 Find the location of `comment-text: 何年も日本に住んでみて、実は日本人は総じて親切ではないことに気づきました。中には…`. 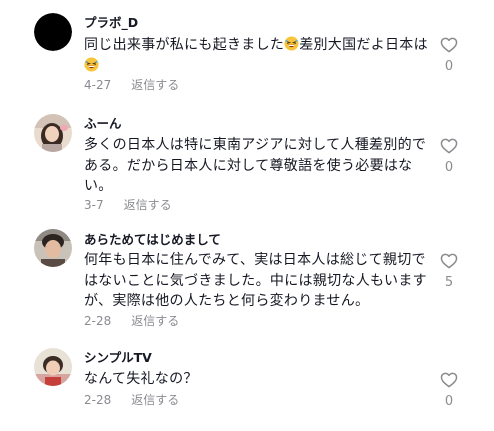

comment-text: 何年も日本に住んでみて、実は日本人は総じて親切ではないことに気づきました。中には… is located at coordinates (255, 280).